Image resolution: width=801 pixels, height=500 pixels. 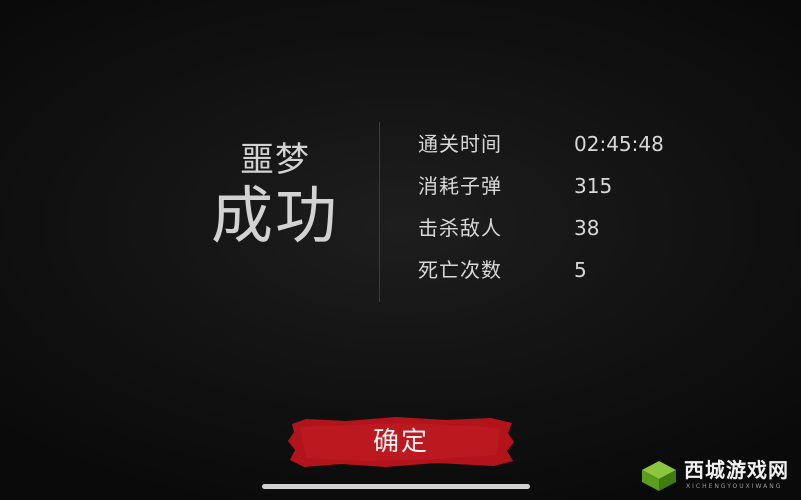 What do you see at coordinates (460, 228) in the screenshot?
I see `stat-label: 击杀敌人` at bounding box center [460, 228].